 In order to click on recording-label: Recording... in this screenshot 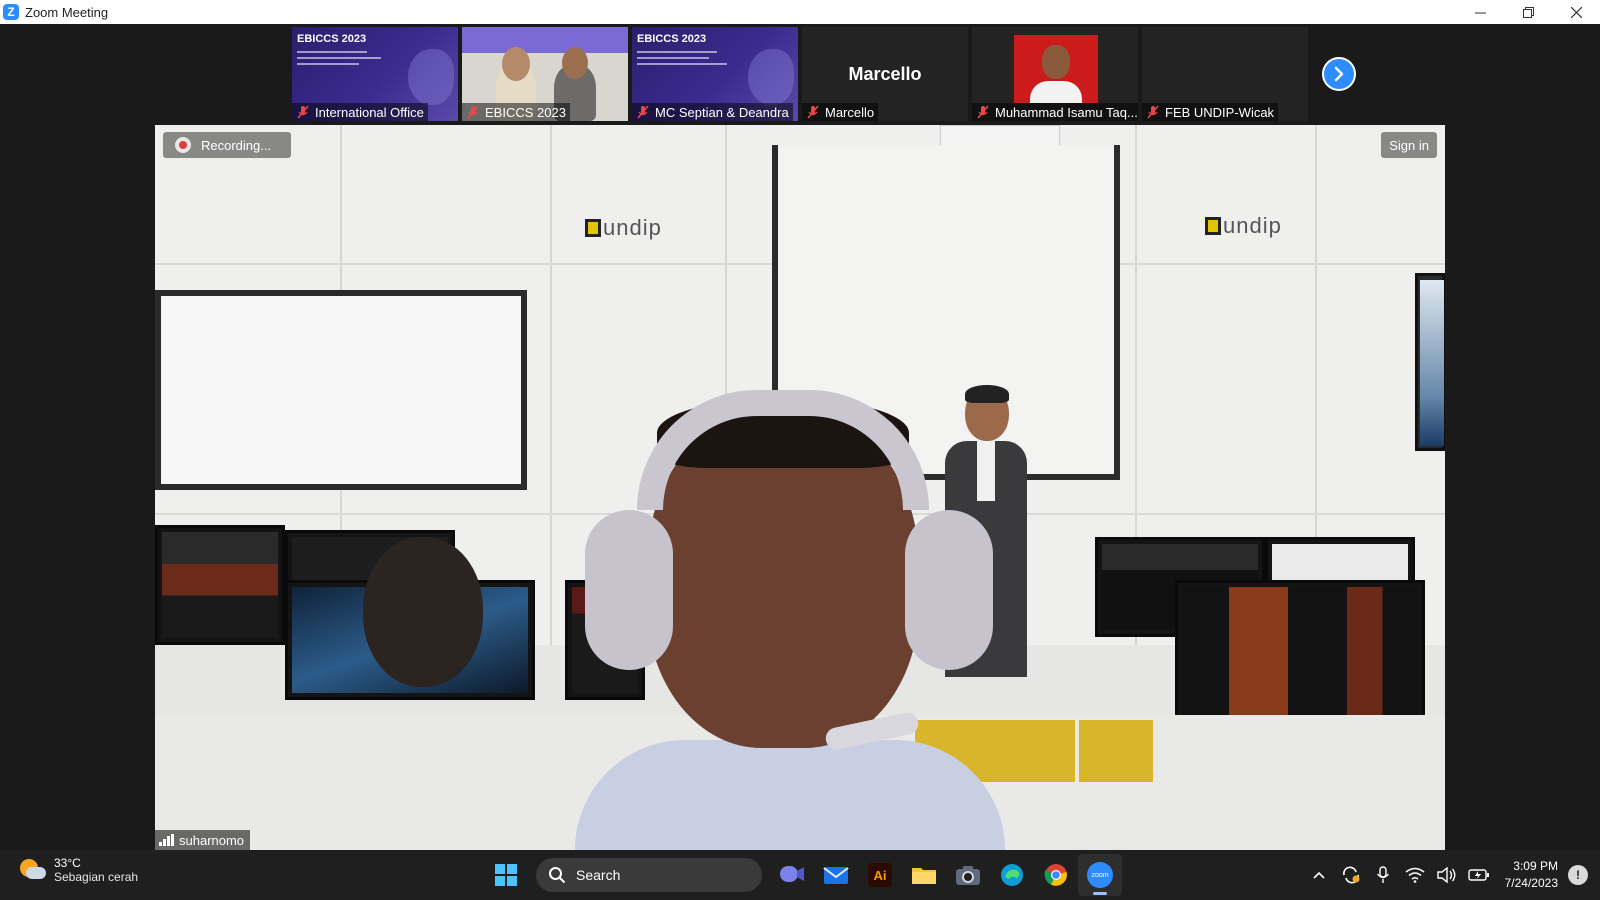, I will do `click(236, 145)`.